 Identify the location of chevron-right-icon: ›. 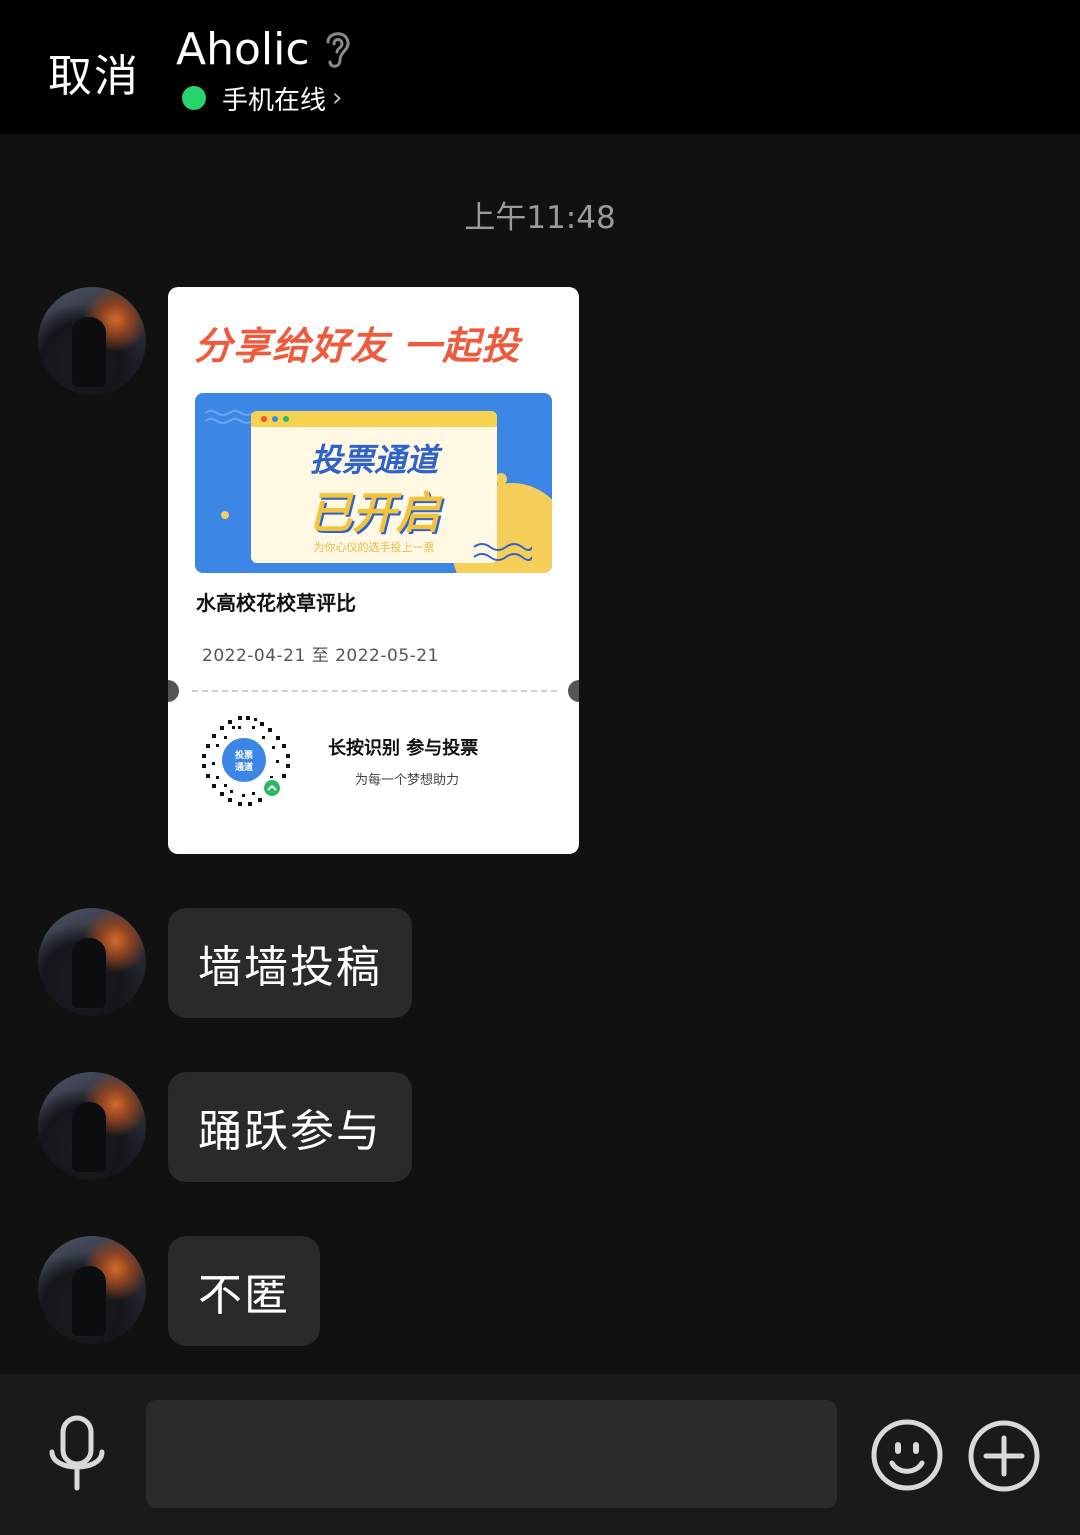
(337, 98).